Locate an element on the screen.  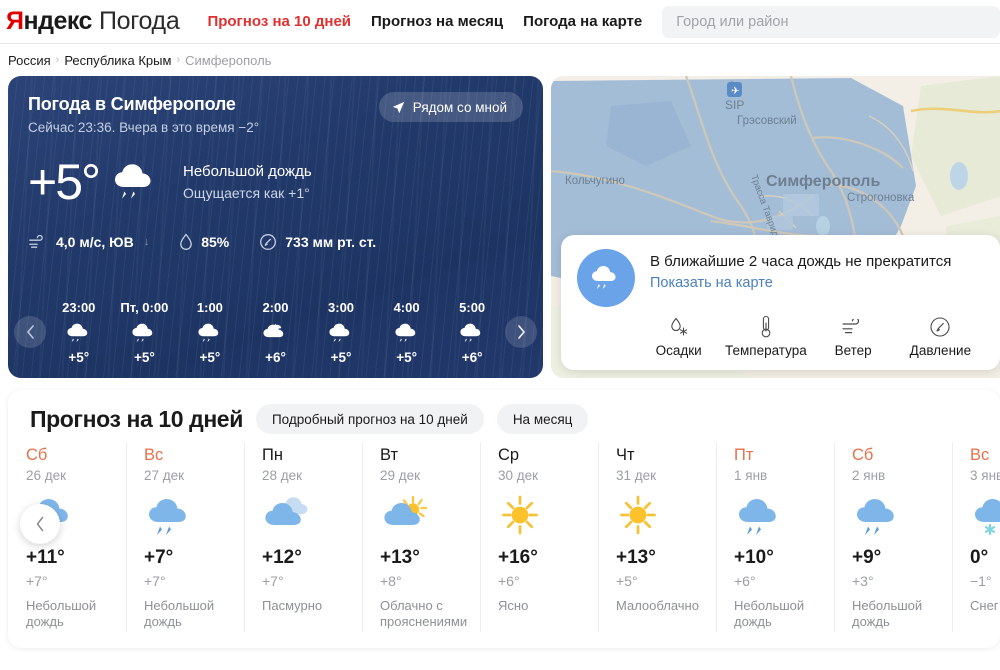
tab-precipitation: Осадки is located at coordinates (678, 335).